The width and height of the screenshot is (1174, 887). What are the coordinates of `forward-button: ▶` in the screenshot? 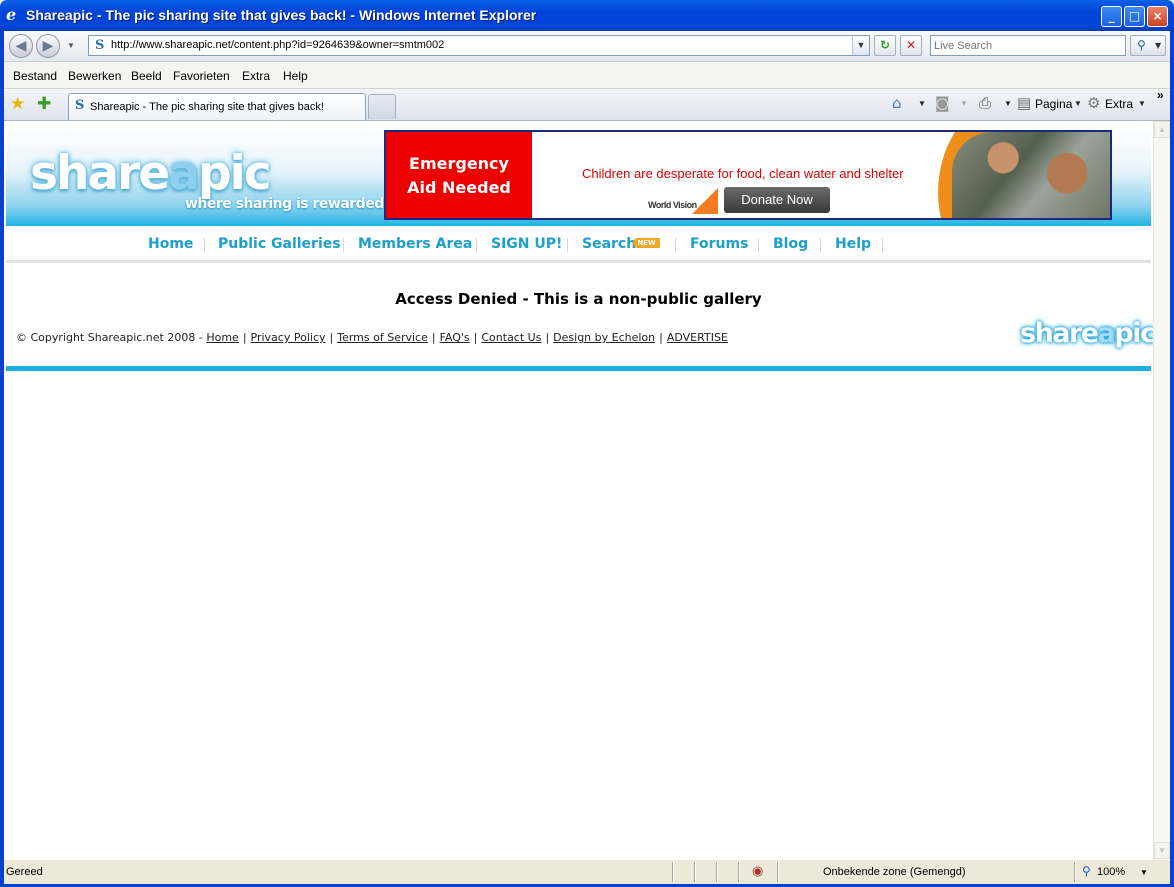 It's located at (48, 46).